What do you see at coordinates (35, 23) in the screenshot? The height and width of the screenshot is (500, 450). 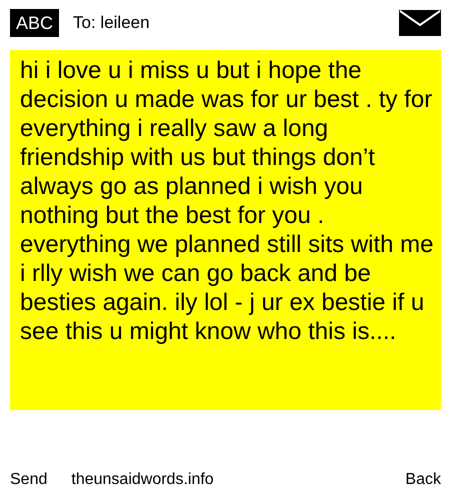 I see `app-badge: ABC` at bounding box center [35, 23].